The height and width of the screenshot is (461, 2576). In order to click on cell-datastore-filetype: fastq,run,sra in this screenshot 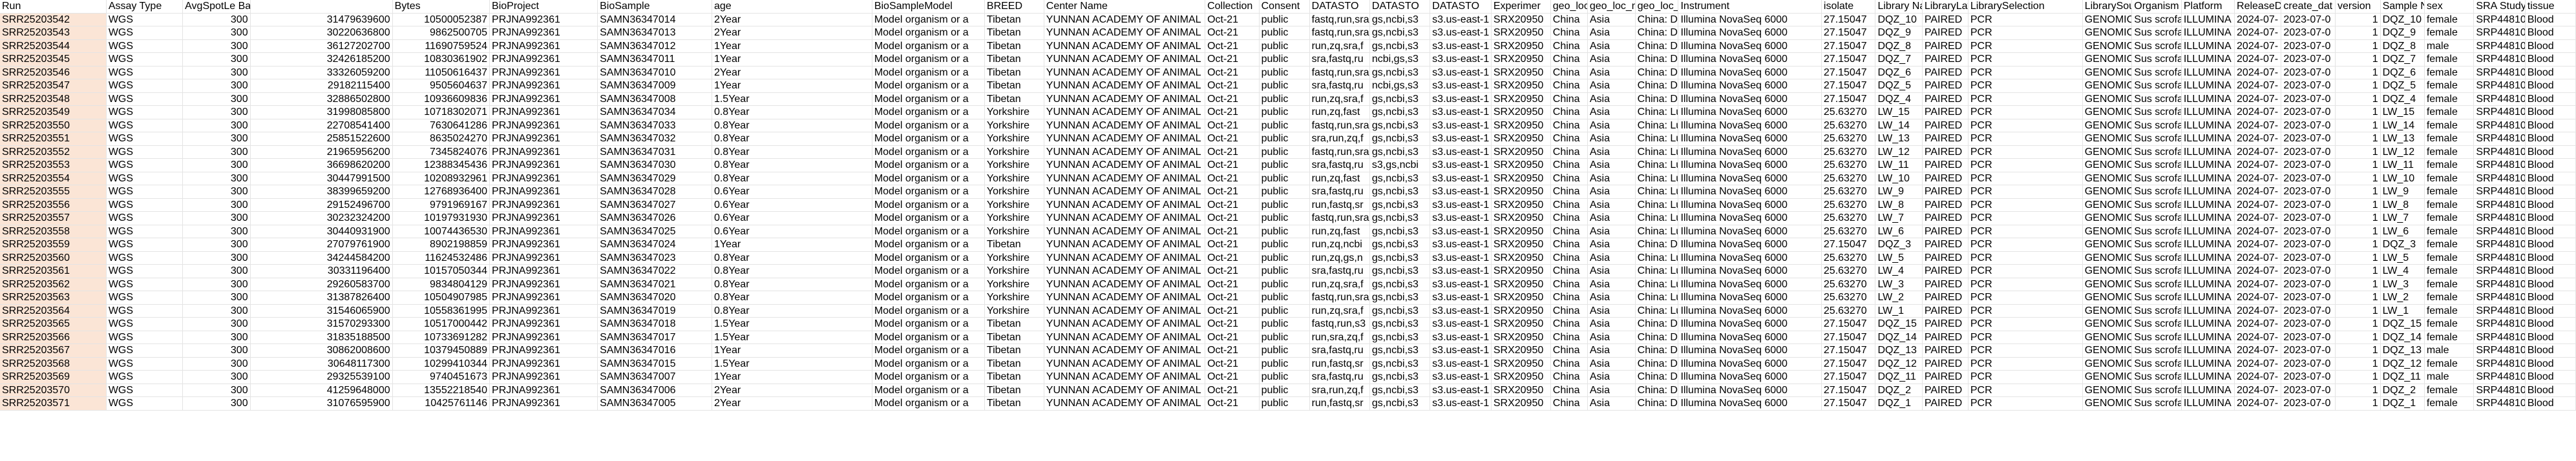, I will do `click(1339, 33)`.